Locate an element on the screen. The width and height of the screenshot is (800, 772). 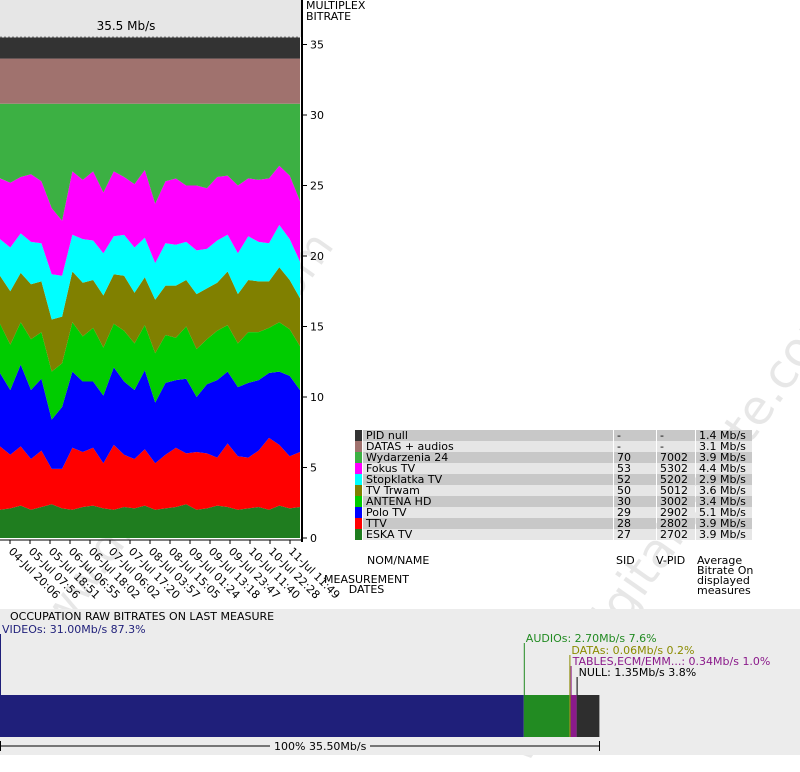
occupation-segment-null is located at coordinates (588, 716).